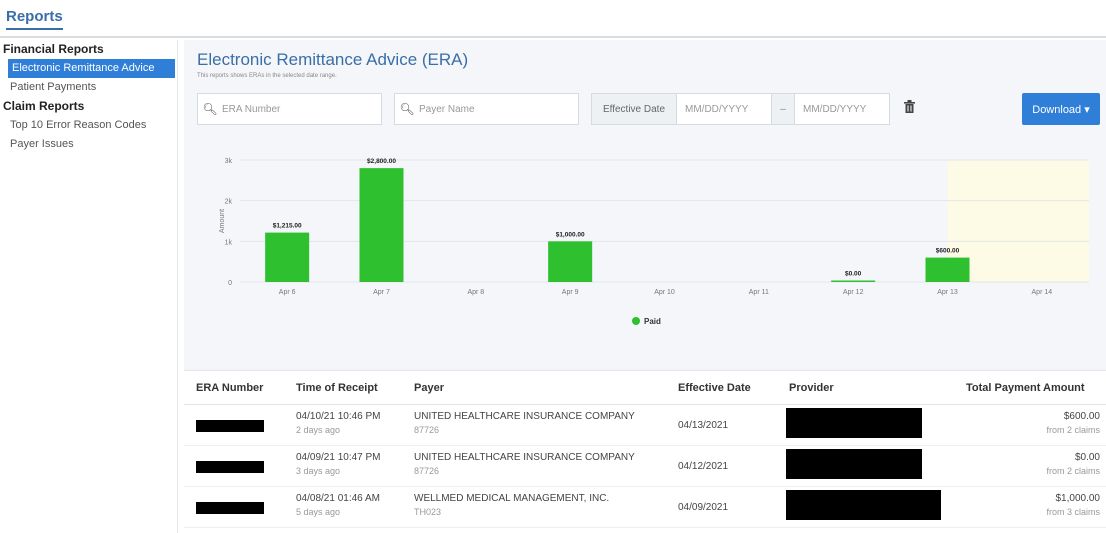 This screenshot has height=533, width=1106. I want to click on date-from-field: MM/DD/YYYY, so click(724, 109).